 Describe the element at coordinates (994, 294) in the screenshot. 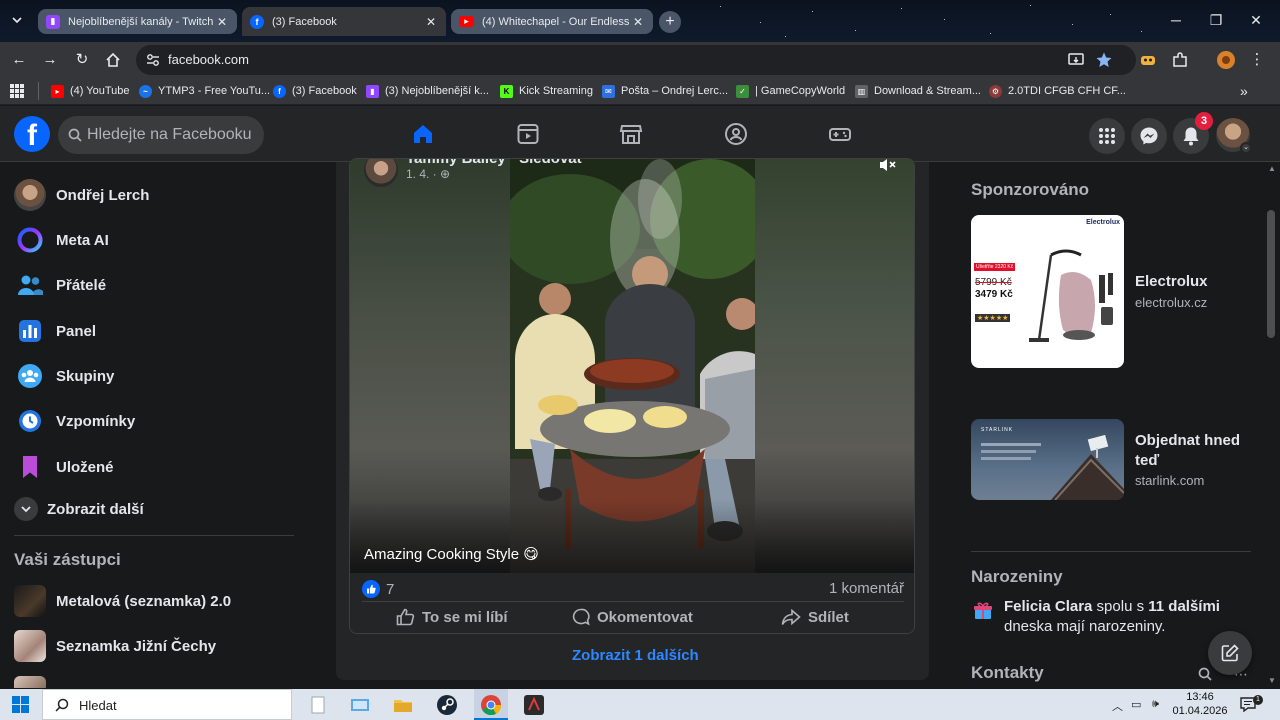

I see `ad-new-price: 3479 Kč` at that location.